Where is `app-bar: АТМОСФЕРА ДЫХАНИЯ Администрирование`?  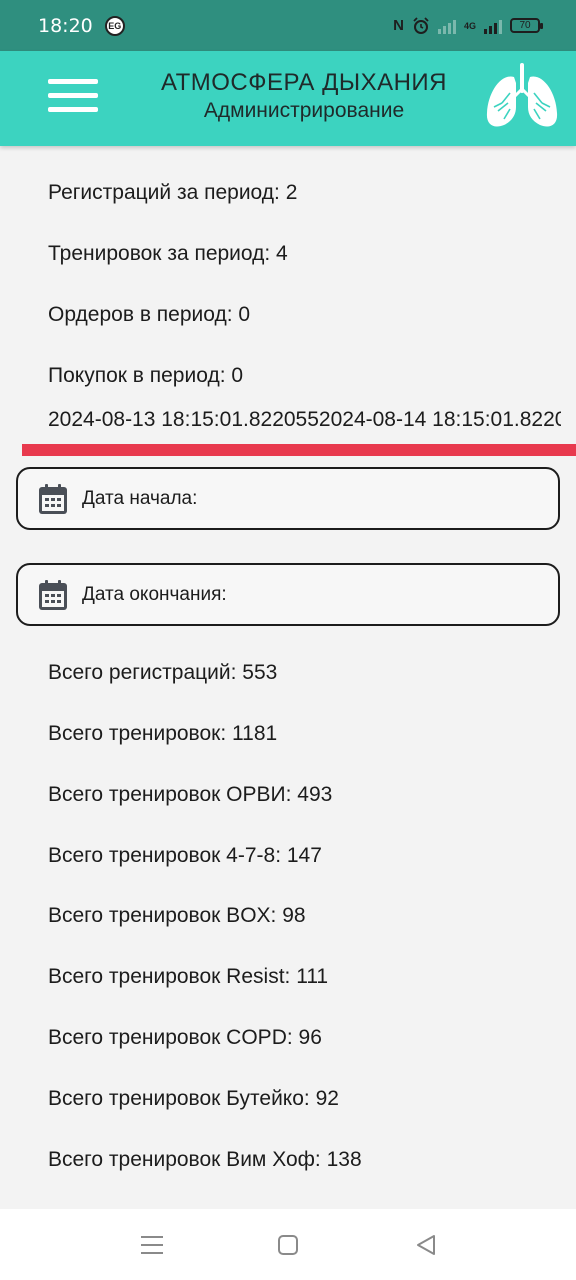
app-bar: АТМОСФЕРА ДЫХАНИЯ Администрирование is located at coordinates (288, 98).